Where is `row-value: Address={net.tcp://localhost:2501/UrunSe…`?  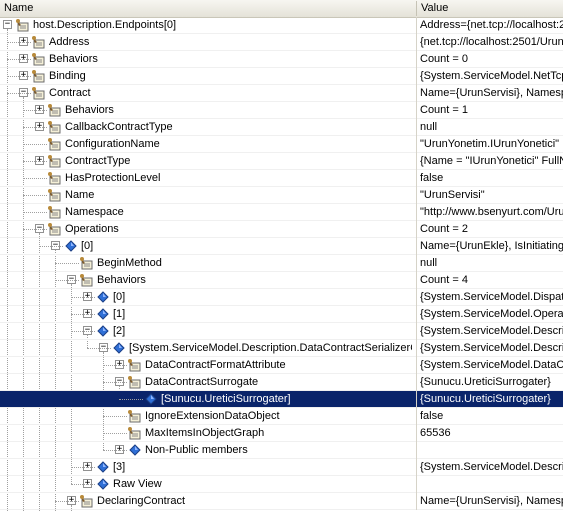
row-value: Address={net.tcp://localhost:2501/UrunSe… is located at coordinates (491, 25).